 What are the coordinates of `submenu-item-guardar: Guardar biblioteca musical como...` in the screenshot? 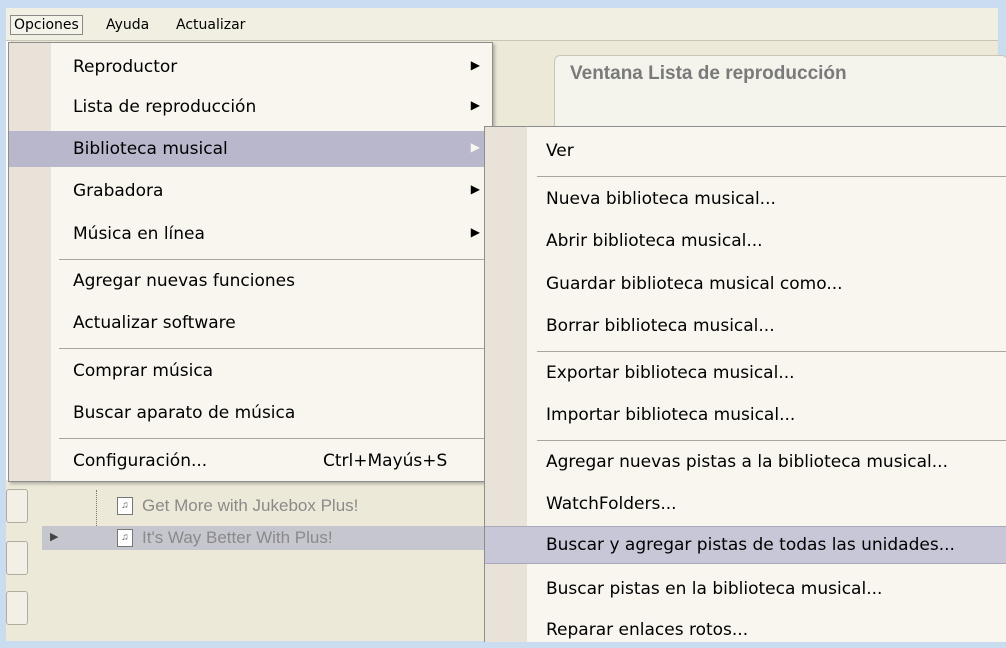 It's located at (745, 284).